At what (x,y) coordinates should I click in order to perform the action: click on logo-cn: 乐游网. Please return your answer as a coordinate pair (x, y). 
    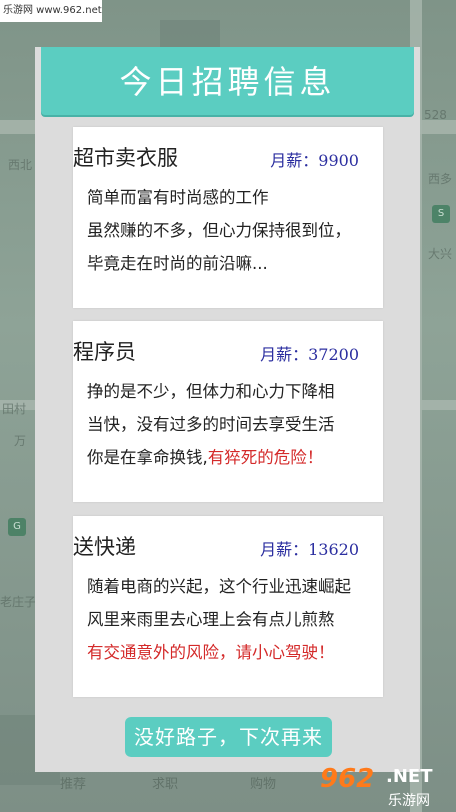
    Looking at the image, I should click on (409, 801).